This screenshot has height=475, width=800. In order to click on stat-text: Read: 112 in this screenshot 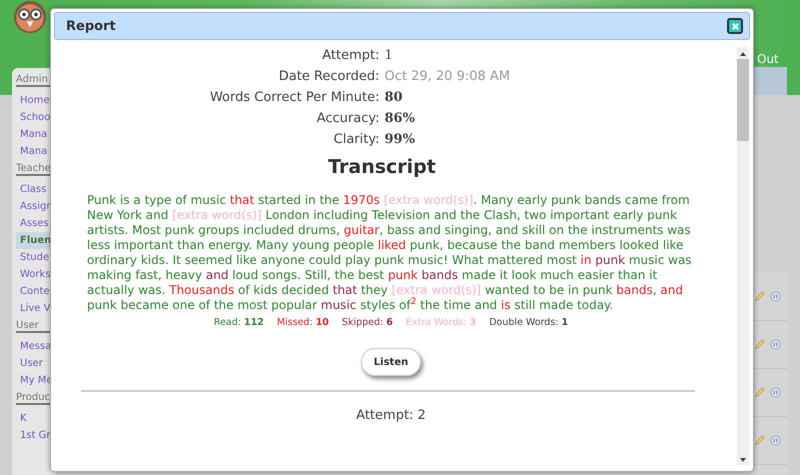, I will do `click(239, 322)`.